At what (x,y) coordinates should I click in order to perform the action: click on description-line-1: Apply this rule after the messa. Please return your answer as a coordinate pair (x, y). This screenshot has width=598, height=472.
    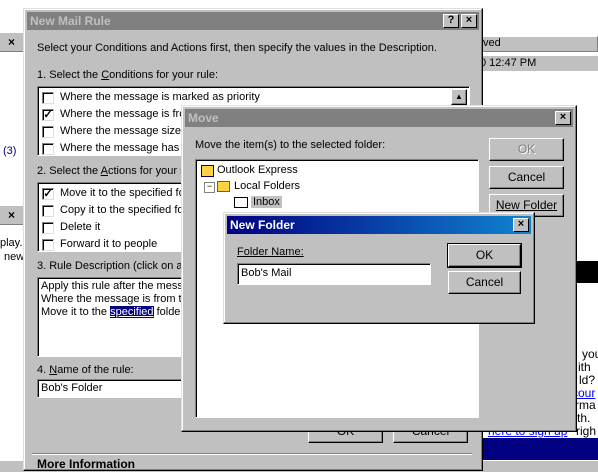
    Looking at the image, I should click on (115, 286).